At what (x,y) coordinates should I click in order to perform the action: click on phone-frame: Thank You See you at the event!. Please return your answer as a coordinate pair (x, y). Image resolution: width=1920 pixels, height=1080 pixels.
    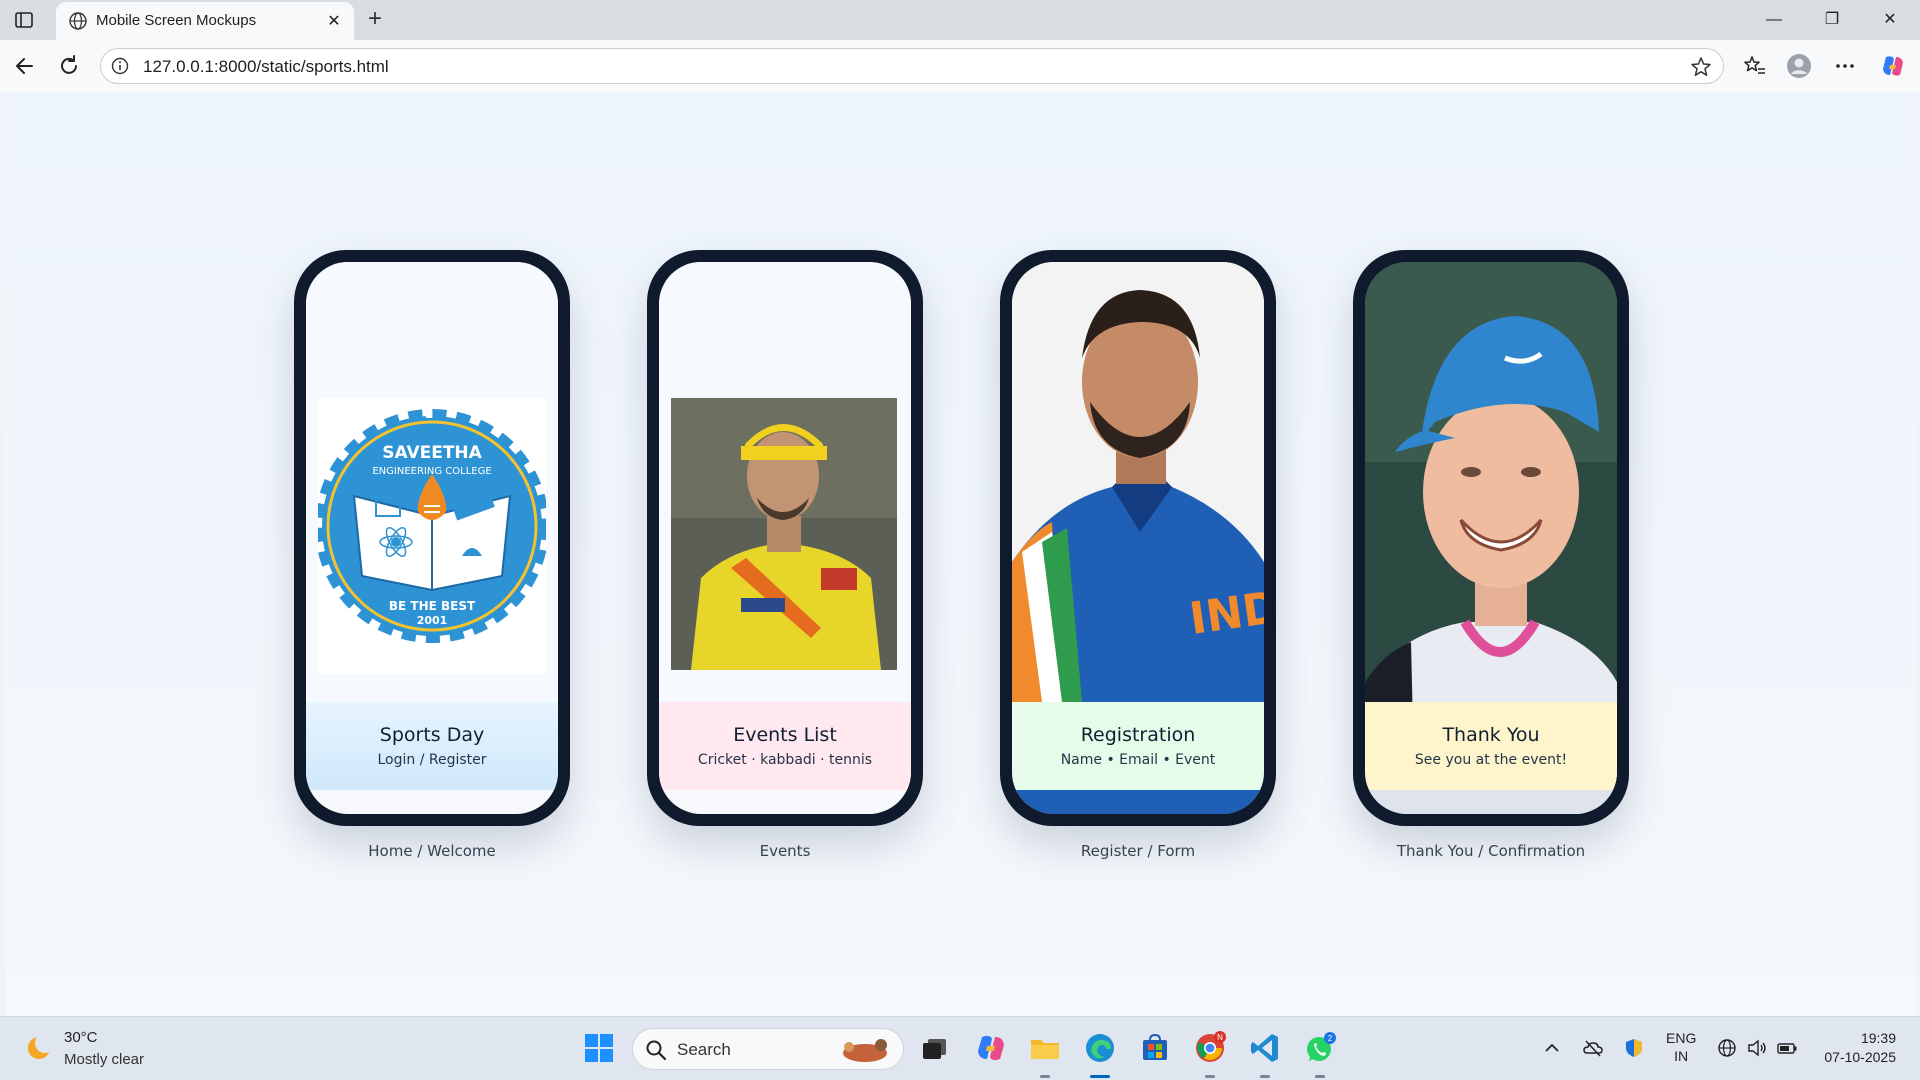
    Looking at the image, I should click on (1491, 538).